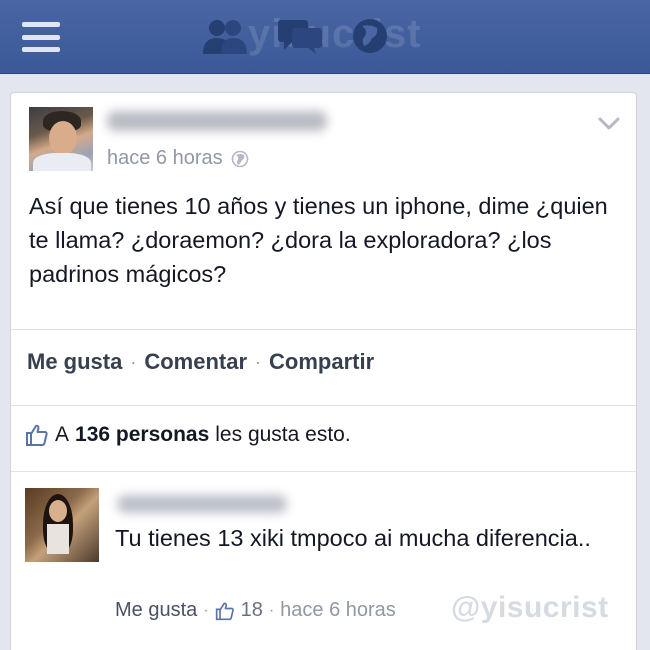 This screenshot has height=650, width=650. I want to click on globe-icon, so click(370, 36).